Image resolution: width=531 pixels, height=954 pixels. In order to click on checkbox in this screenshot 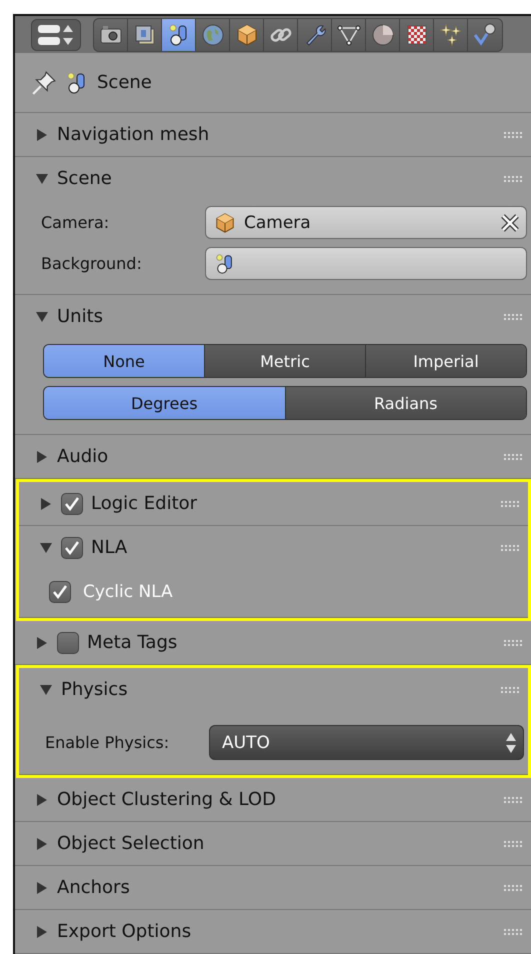, I will do `click(60, 592)`.